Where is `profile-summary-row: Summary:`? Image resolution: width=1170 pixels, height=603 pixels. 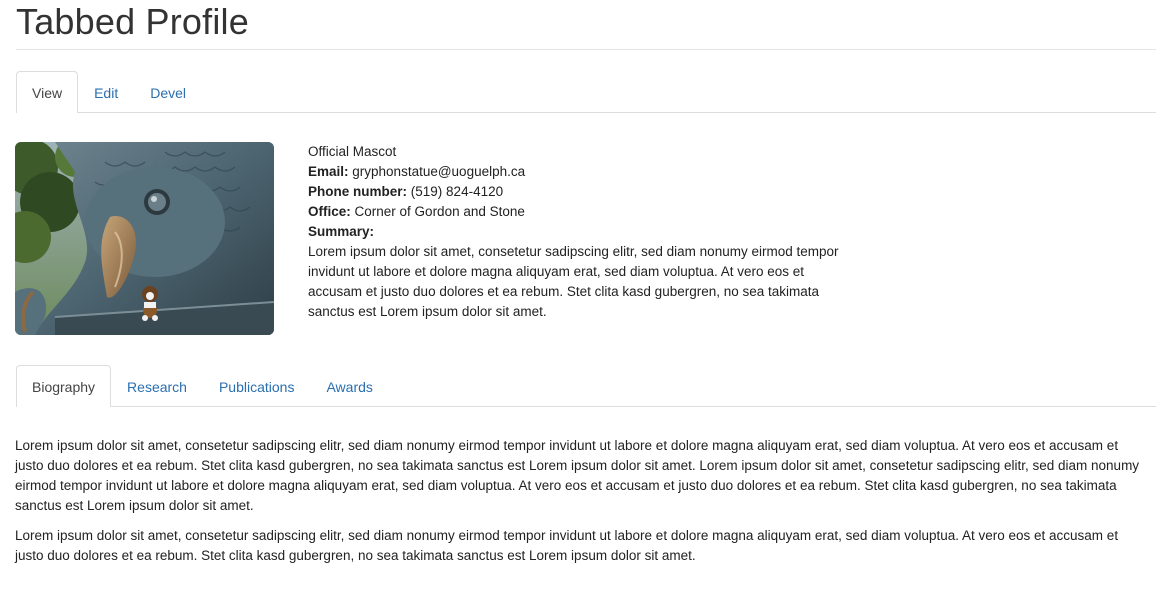
profile-summary-row: Summary: is located at coordinates (580, 232).